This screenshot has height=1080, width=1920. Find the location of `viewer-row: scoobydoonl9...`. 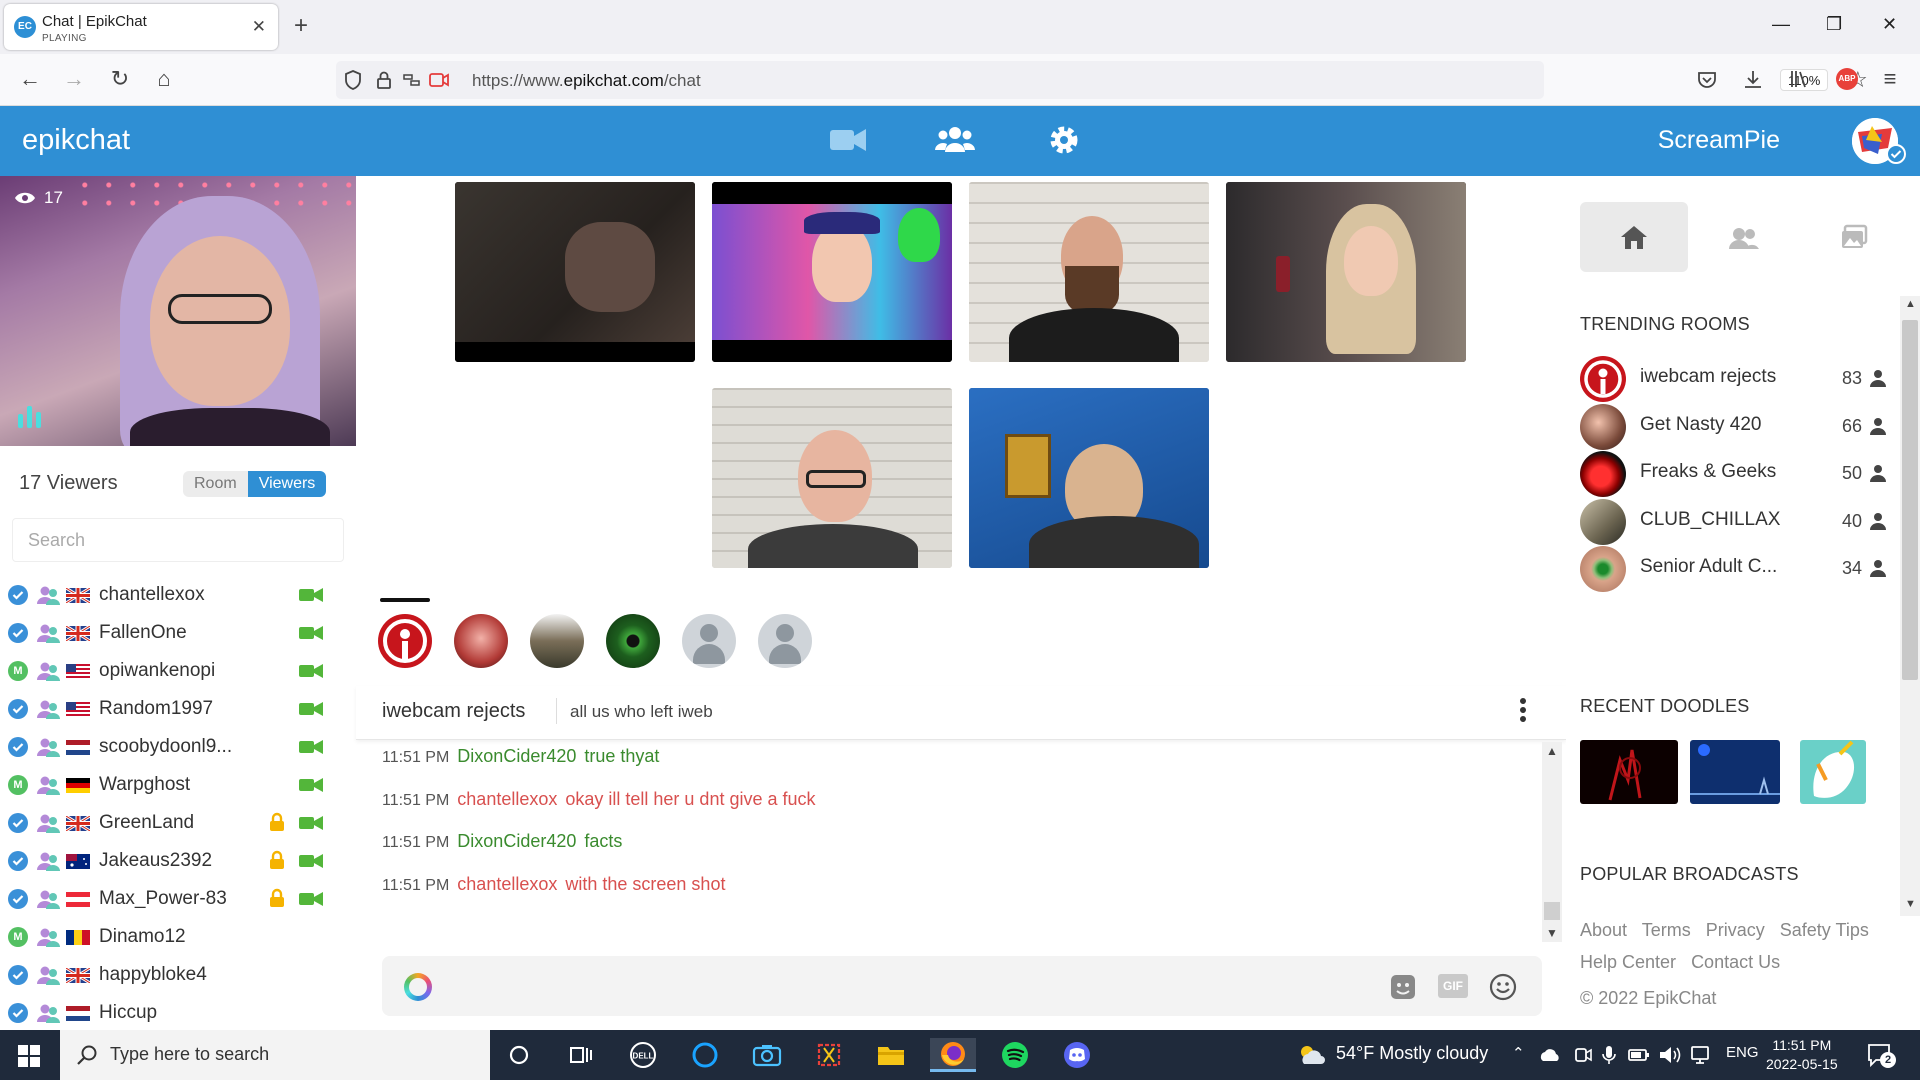

viewer-row: scoobydoonl9... is located at coordinates (178, 747).